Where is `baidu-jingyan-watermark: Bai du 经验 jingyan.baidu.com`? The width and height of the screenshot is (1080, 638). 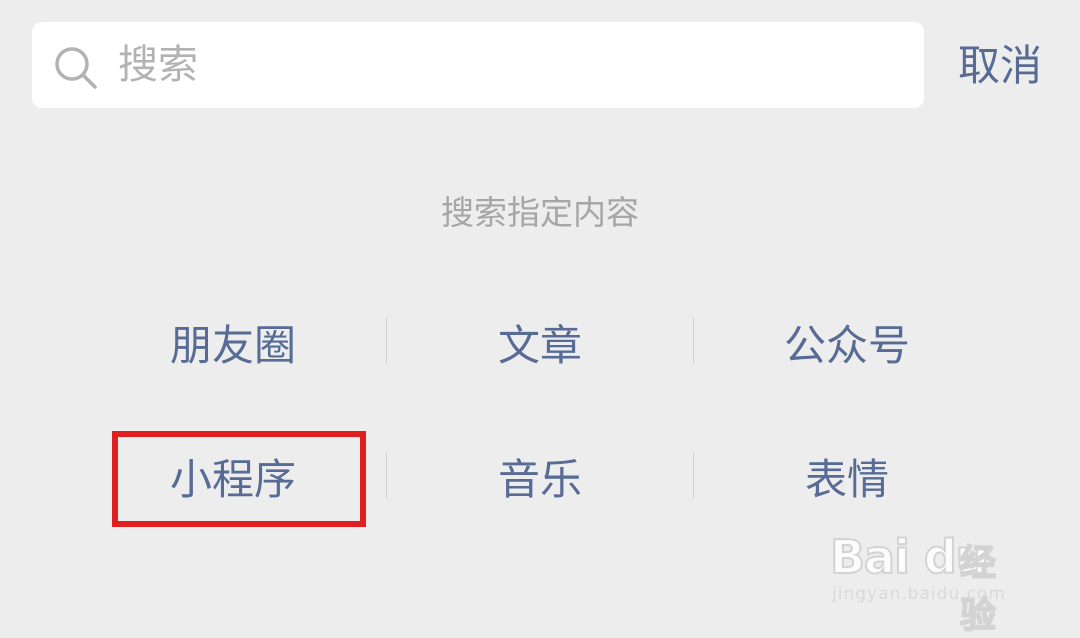 baidu-jingyan-watermark: Bai du 经验 jingyan.baidu.com is located at coordinates (929, 574).